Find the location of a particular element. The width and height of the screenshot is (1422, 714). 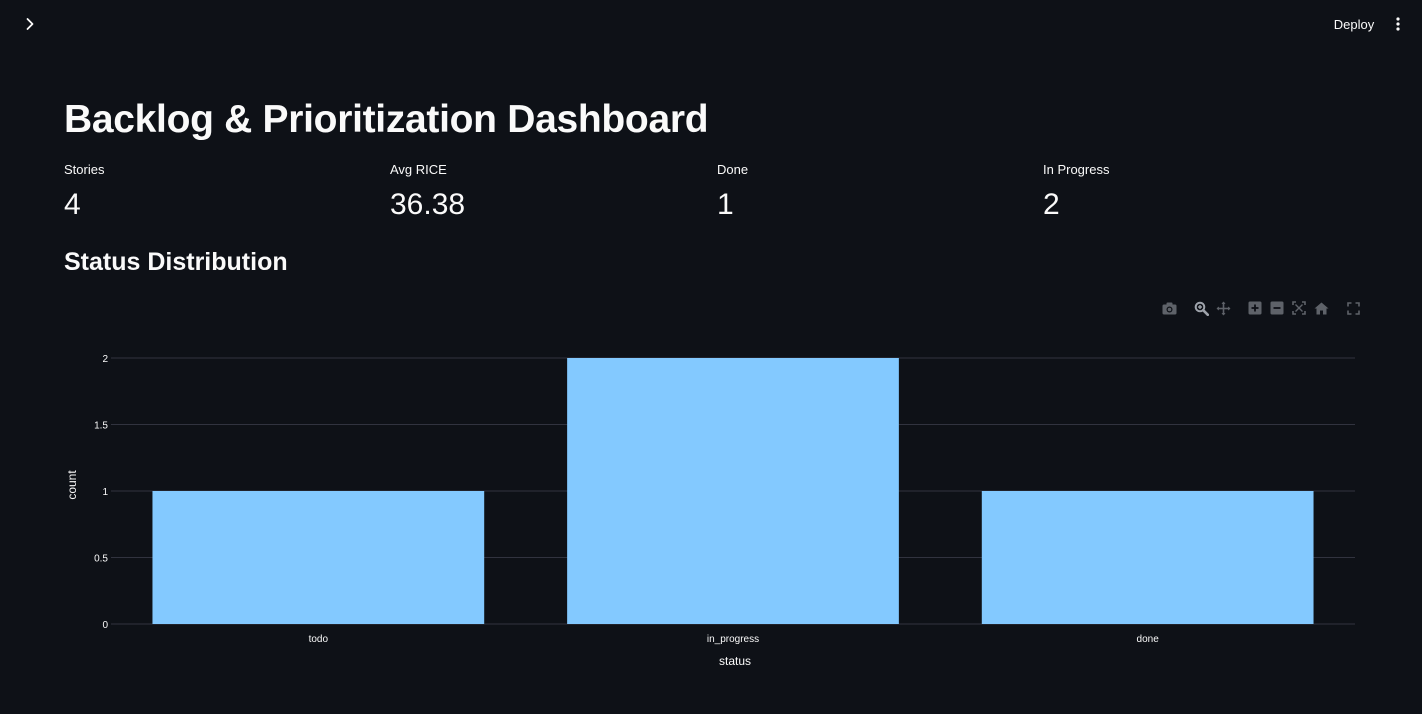

sidebar-toggle-button is located at coordinates (30, 24).